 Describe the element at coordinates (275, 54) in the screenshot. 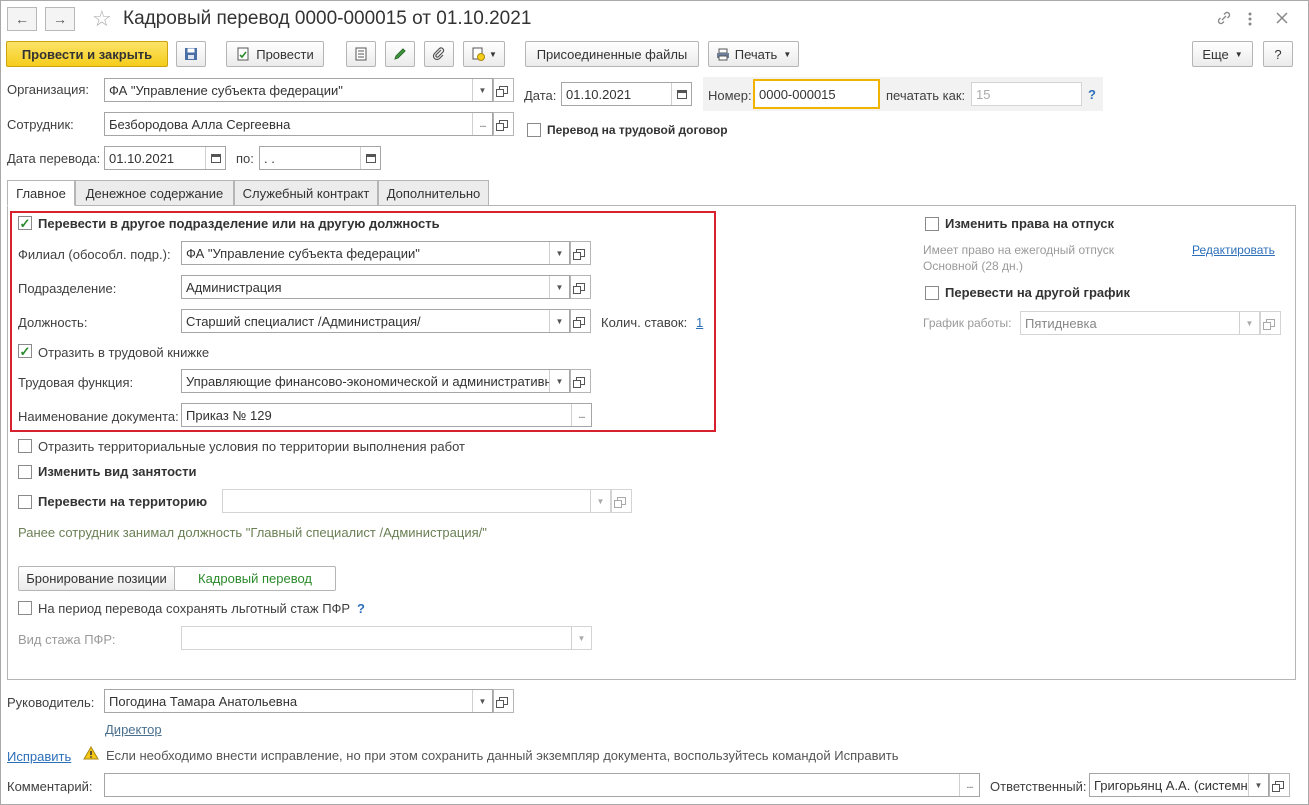

I see `post-button: Провести` at that location.